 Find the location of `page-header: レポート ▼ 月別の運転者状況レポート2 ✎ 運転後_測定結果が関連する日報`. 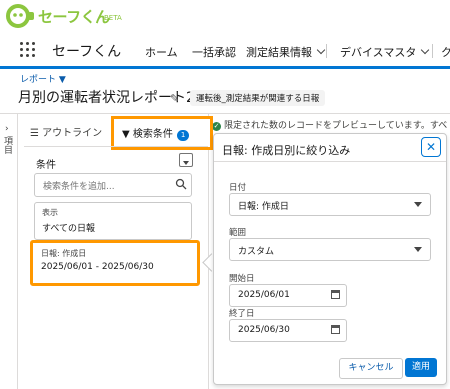

page-header: レポート ▼ 月別の運転者状況レポート2 ✎ 運転後_測定結果が関連する日報 is located at coordinates (225, 91).